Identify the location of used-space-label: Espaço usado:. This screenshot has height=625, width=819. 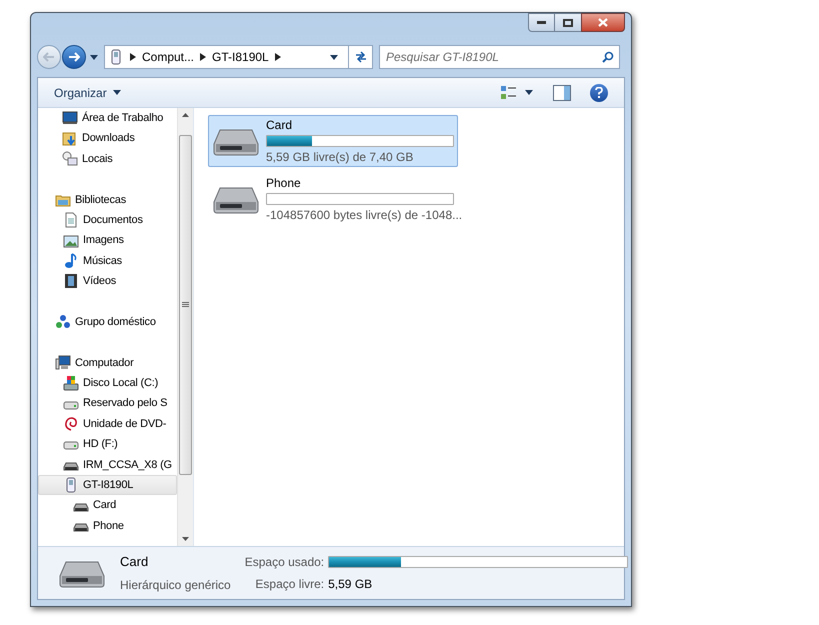
(284, 562).